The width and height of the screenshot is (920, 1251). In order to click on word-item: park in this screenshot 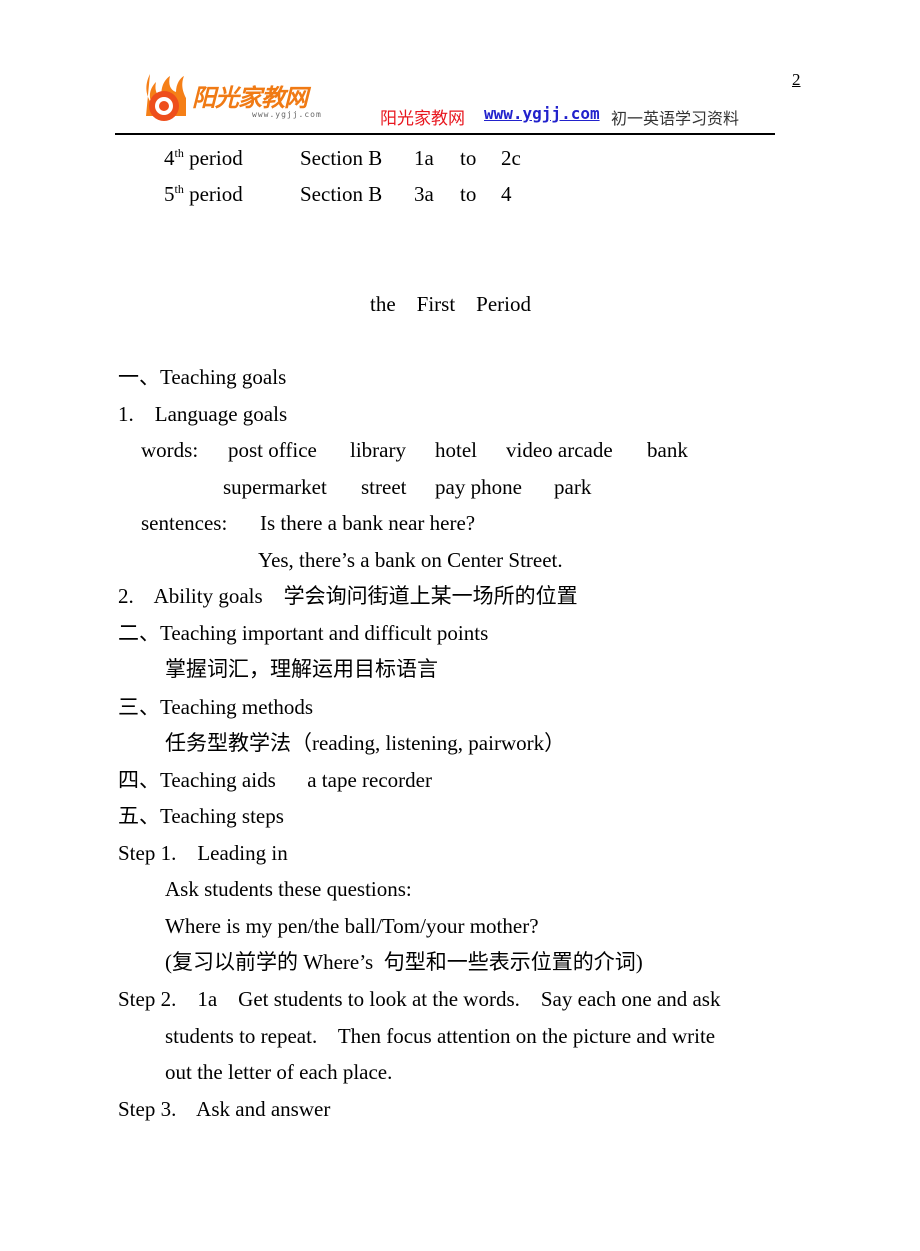, I will do `click(573, 487)`.